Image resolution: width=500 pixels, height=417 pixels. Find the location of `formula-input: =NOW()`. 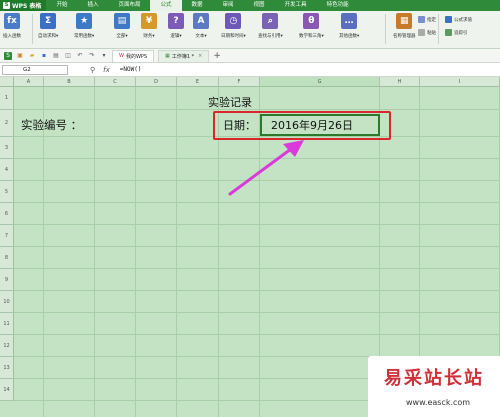

formula-input: =NOW() is located at coordinates (131, 69).